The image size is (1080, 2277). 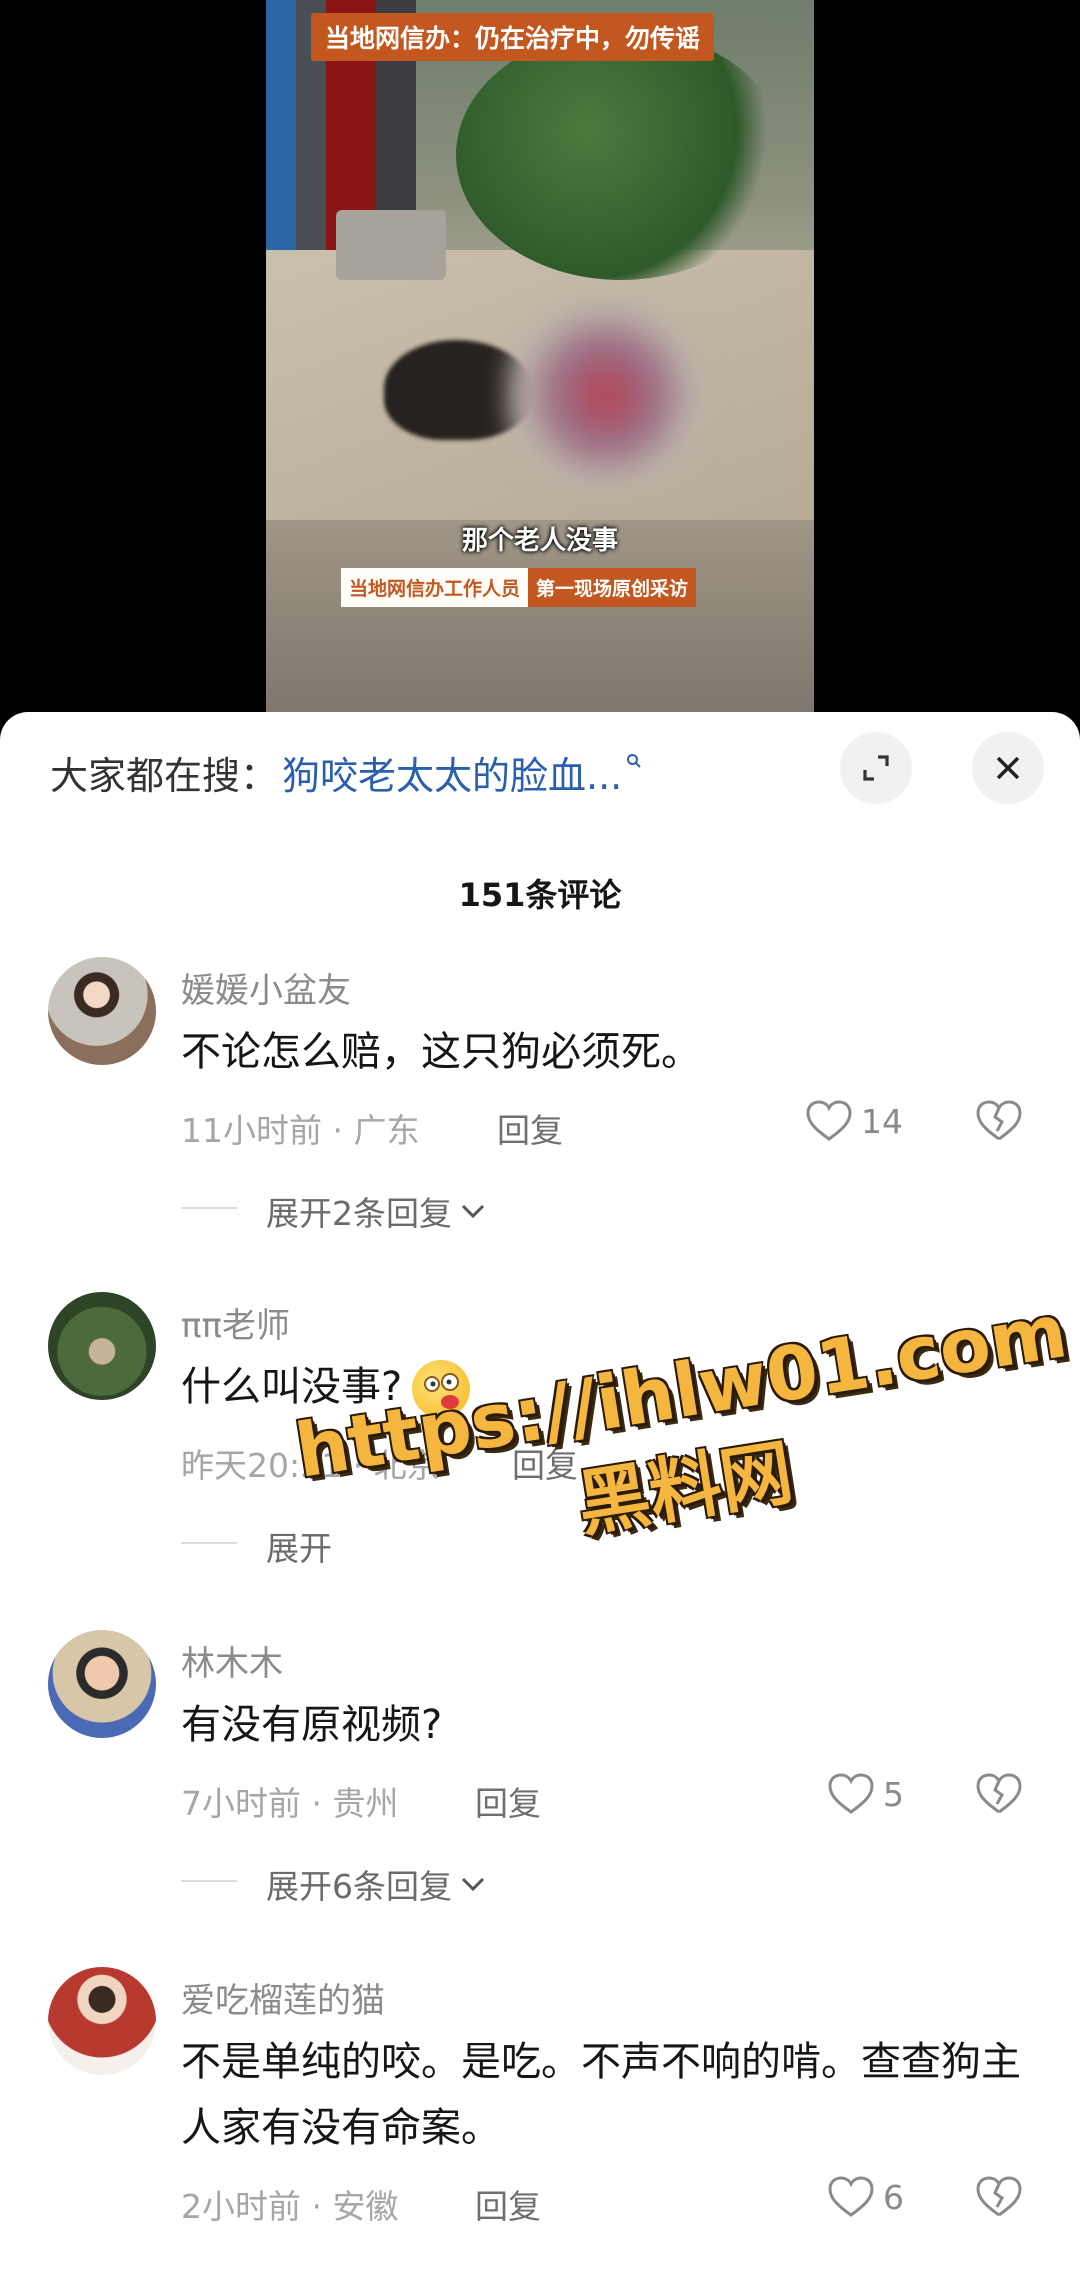 I want to click on comment-meta: 7小时前 · 贵州, so click(x=290, y=1803).